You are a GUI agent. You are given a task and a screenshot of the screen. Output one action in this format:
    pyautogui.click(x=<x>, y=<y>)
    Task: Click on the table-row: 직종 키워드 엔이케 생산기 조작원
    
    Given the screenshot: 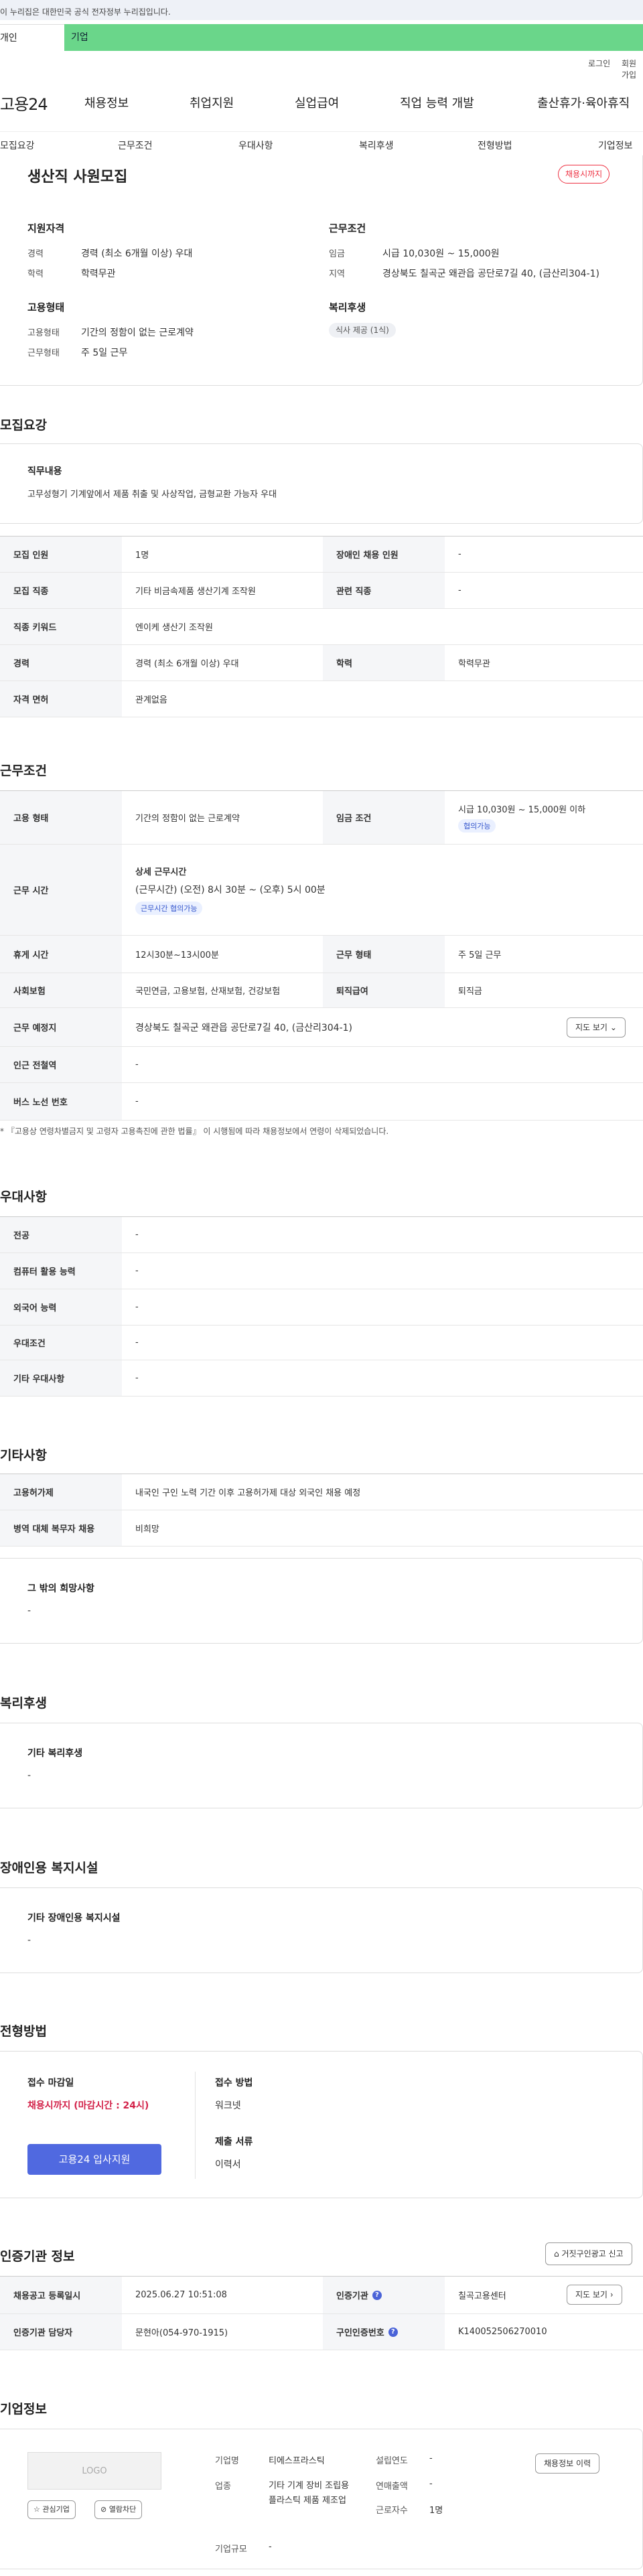 What is the action you would take?
    pyautogui.click(x=321, y=627)
    